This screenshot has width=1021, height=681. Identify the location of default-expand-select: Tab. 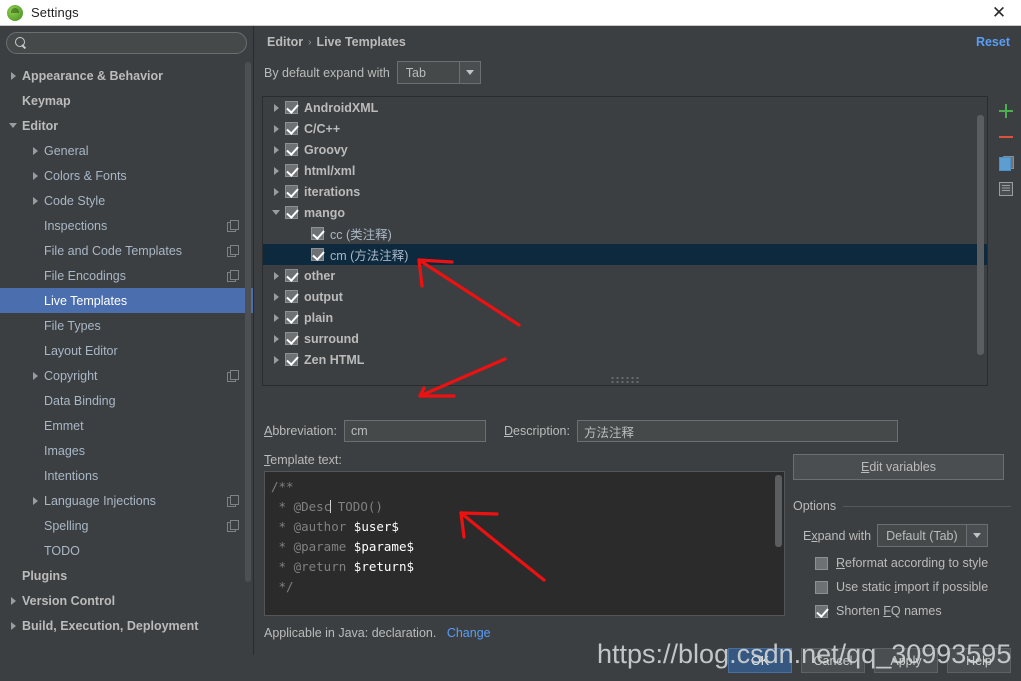
(438, 72).